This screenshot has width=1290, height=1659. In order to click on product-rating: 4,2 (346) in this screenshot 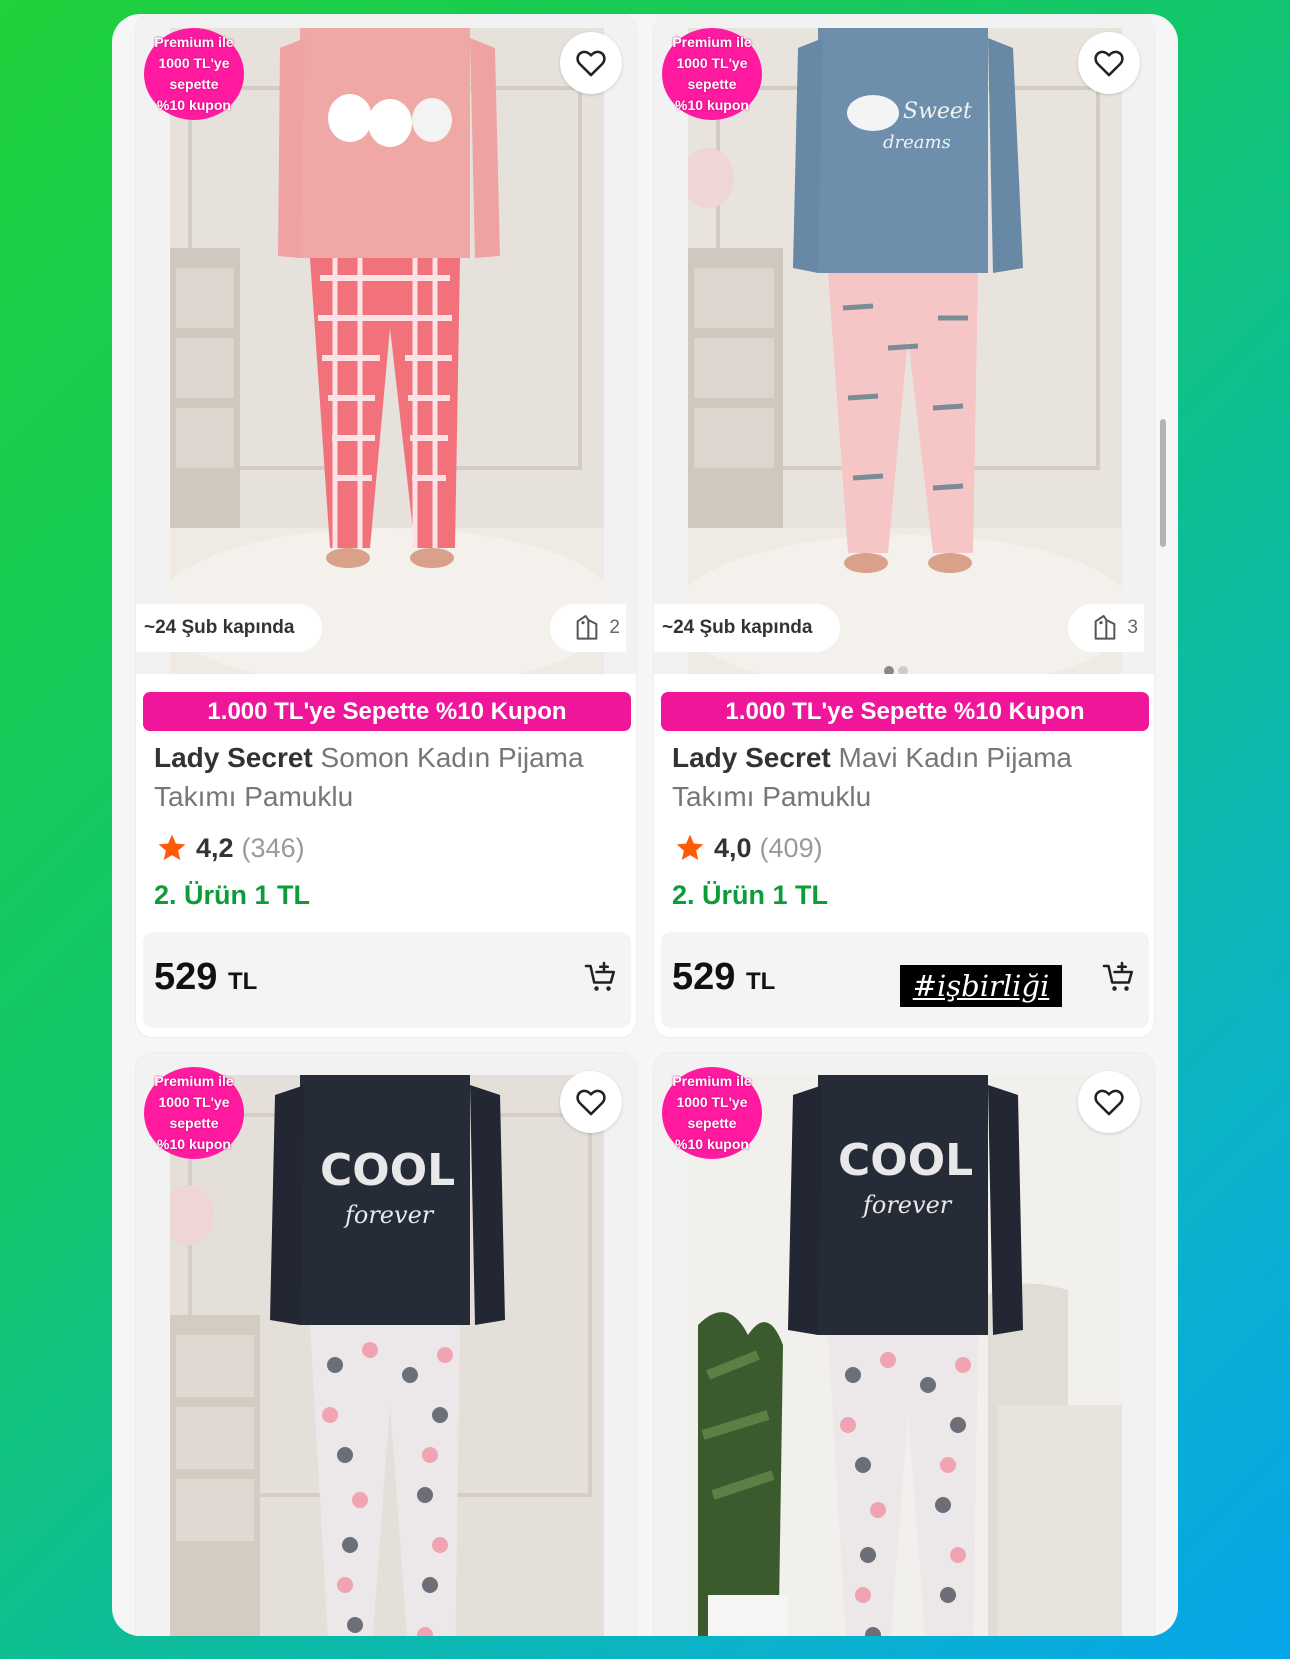, I will do `click(230, 848)`.